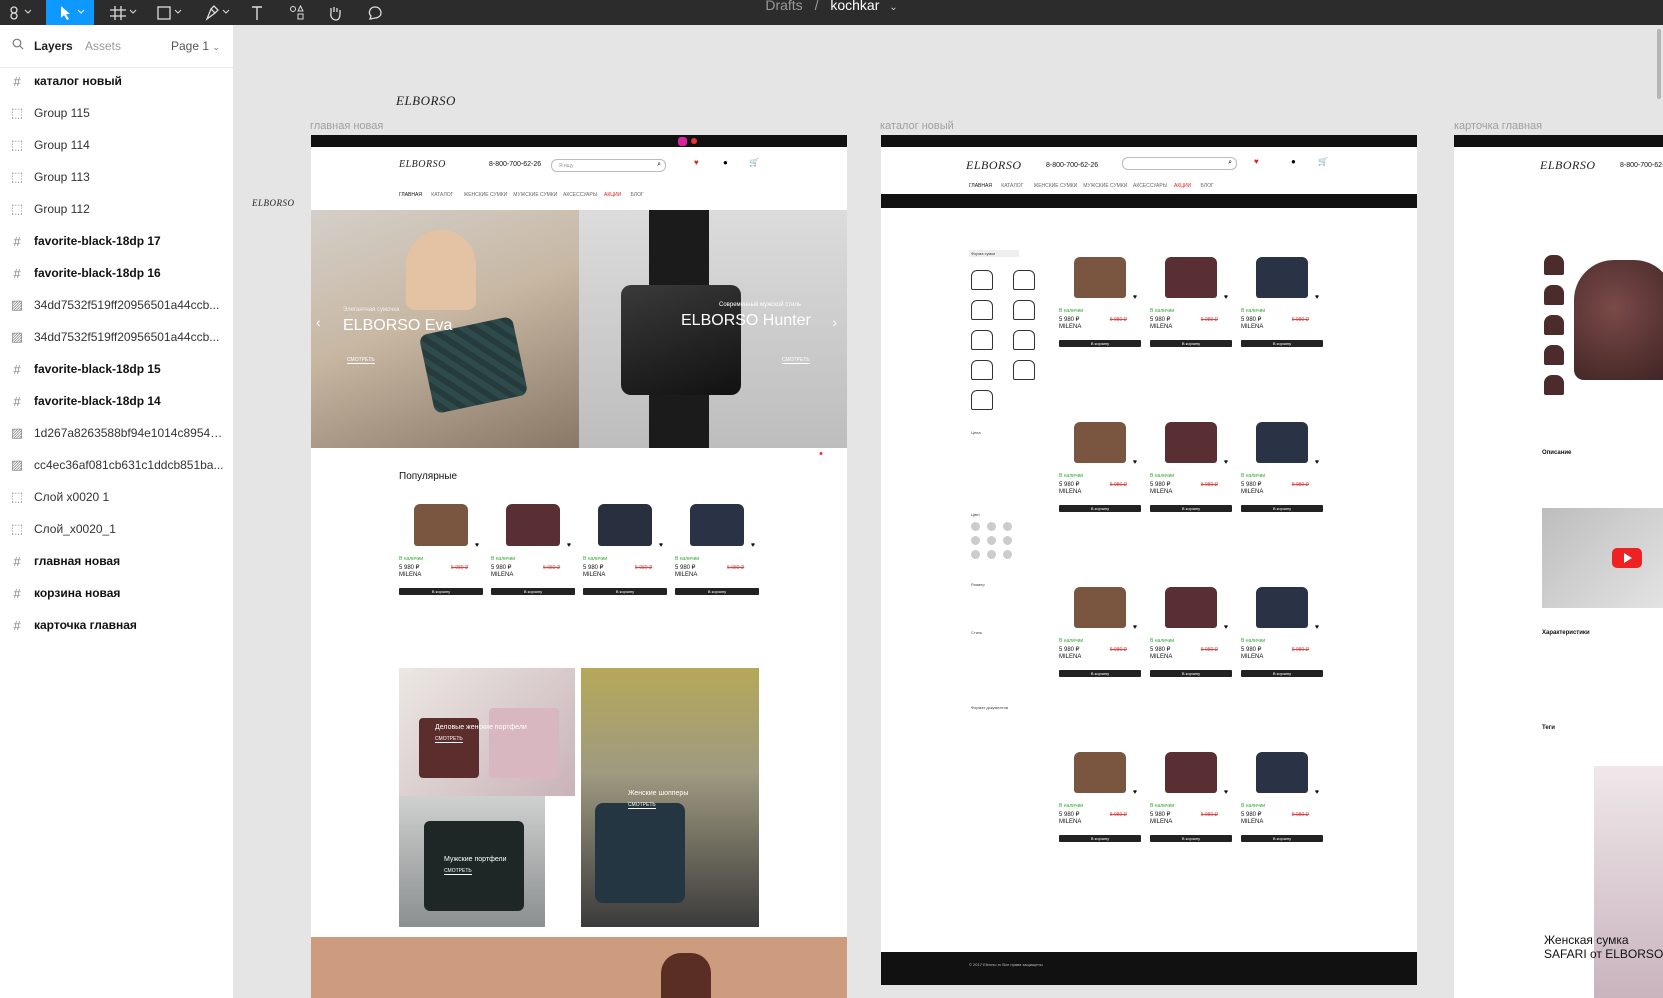 The image size is (1663, 998). Describe the element at coordinates (1323, 161) in the screenshot. I see `cart-icon: 🛒` at that location.